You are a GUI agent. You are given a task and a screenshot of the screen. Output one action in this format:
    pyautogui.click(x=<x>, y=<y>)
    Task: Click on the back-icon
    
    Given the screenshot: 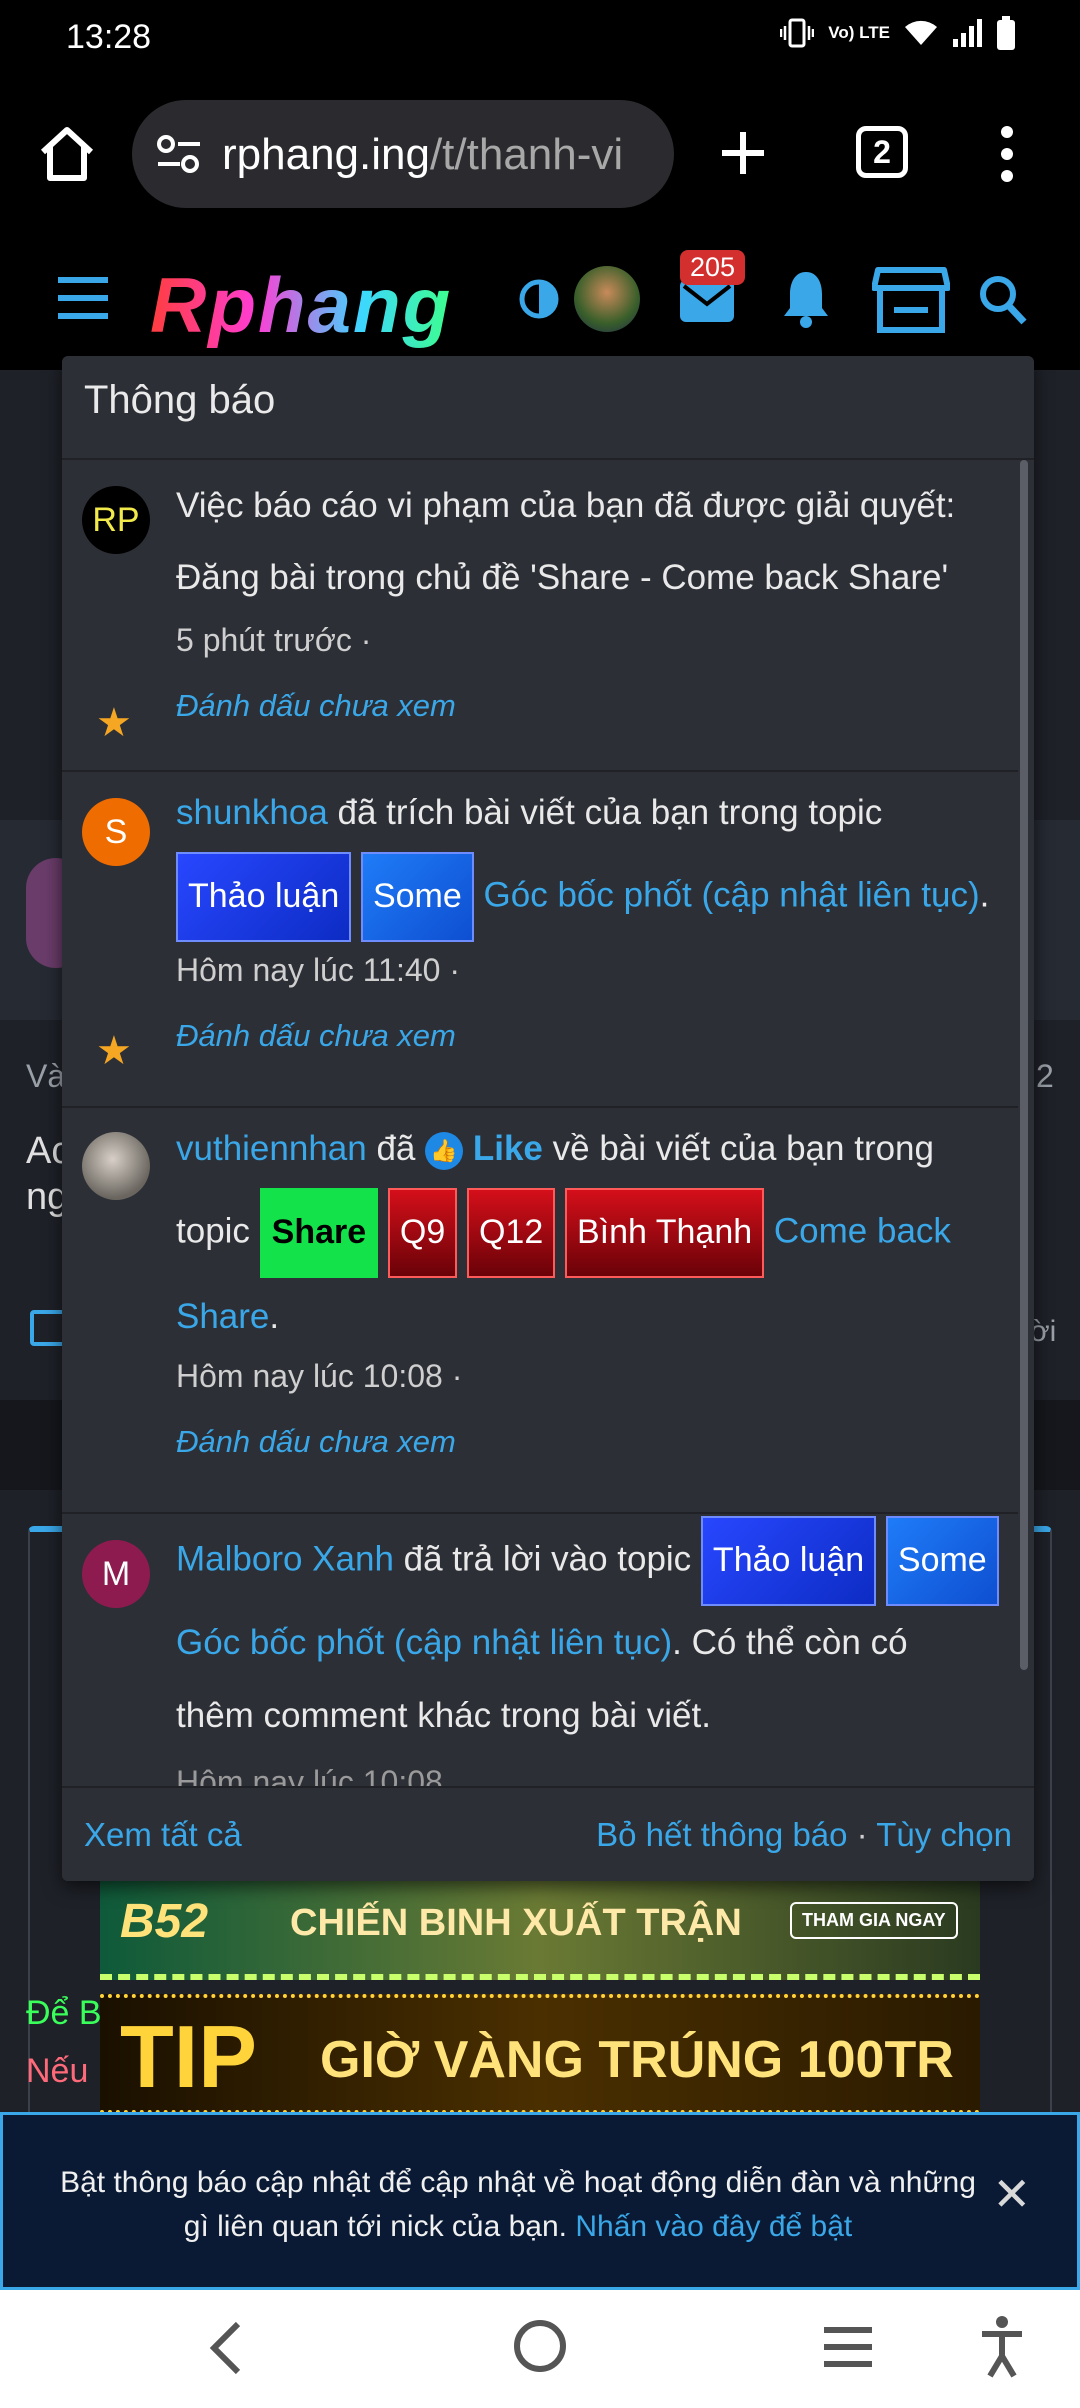 What is the action you would take?
    pyautogui.click(x=226, y=2348)
    